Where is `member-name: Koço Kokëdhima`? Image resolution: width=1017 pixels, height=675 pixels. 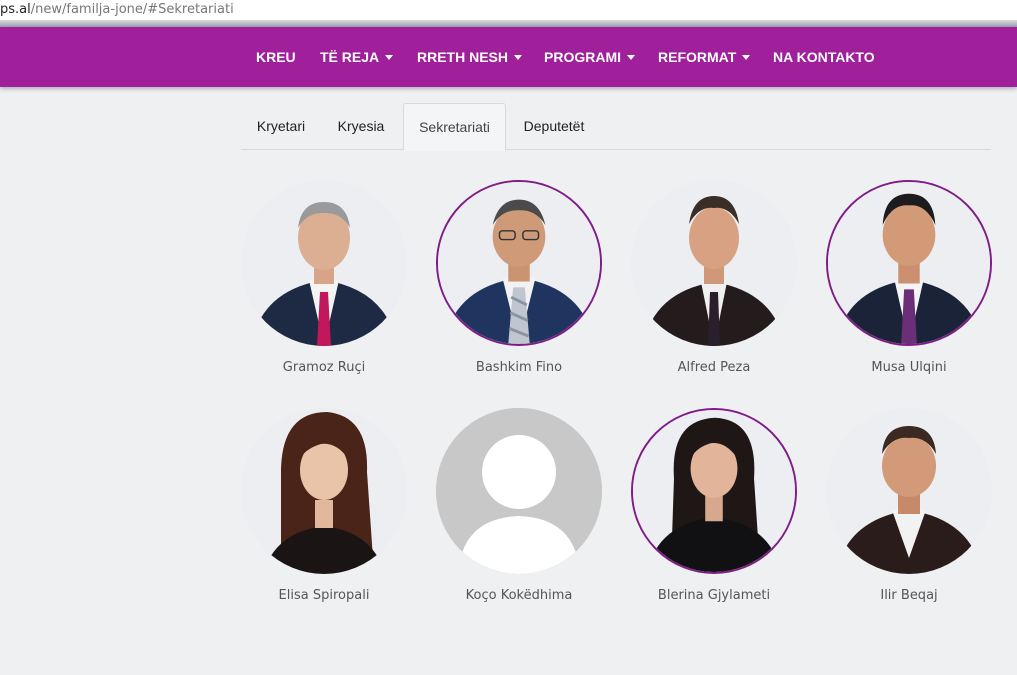 member-name: Koço Kokëdhima is located at coordinates (519, 595).